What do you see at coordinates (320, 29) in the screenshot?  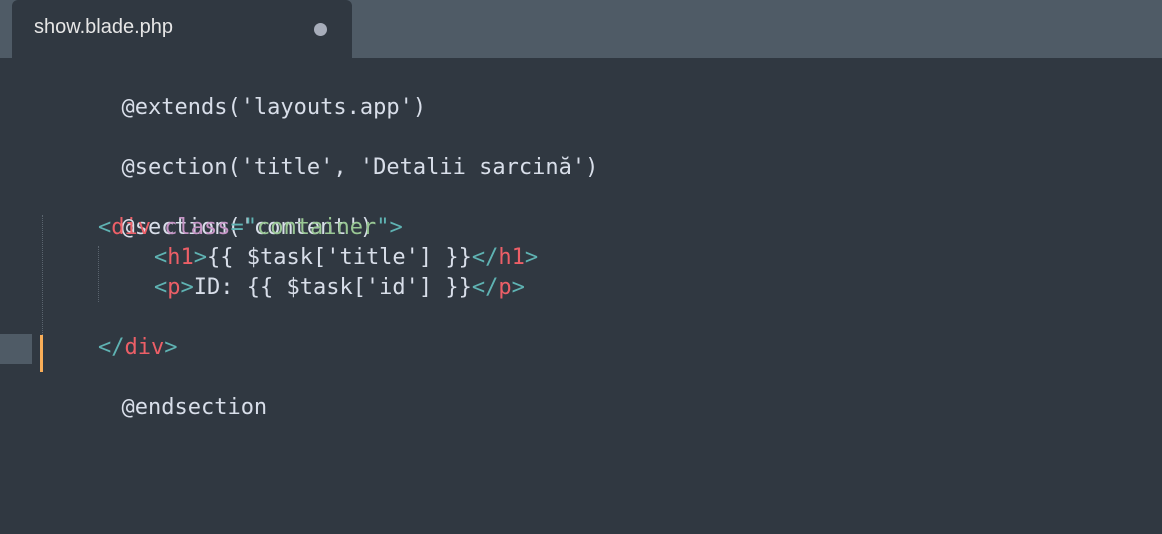 I see `unsaved-dot-icon` at bounding box center [320, 29].